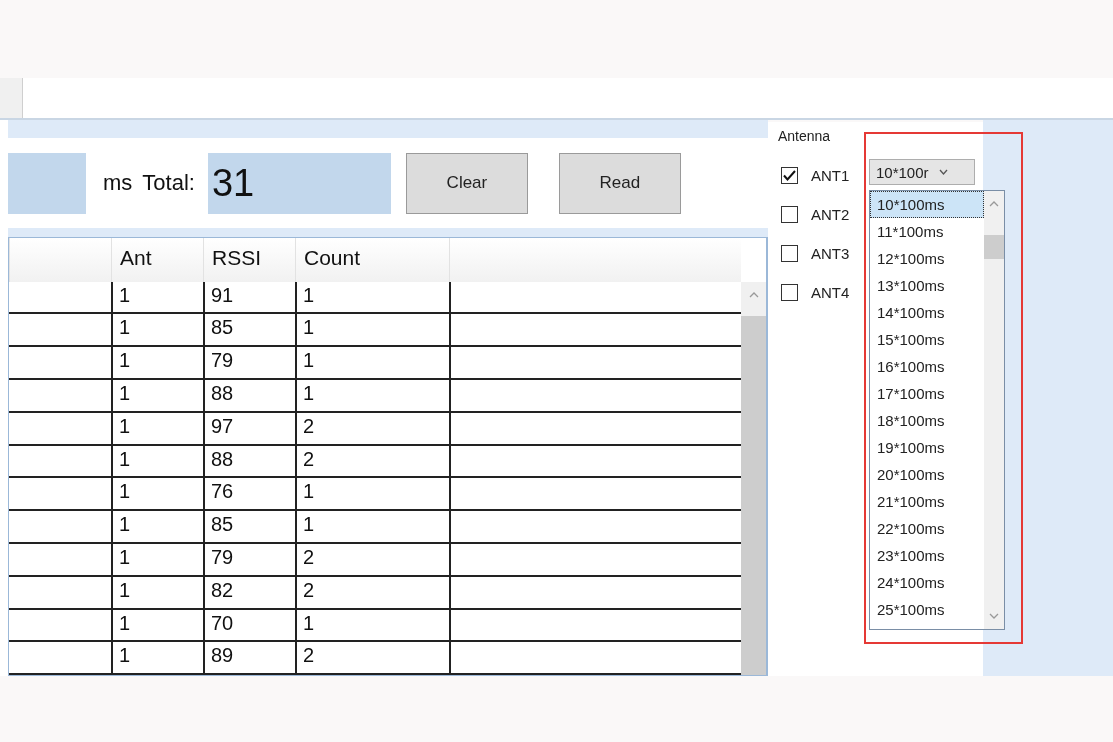  Describe the element at coordinates (927, 339) in the screenshot. I see `dropdown-option: 15*100ms` at that location.